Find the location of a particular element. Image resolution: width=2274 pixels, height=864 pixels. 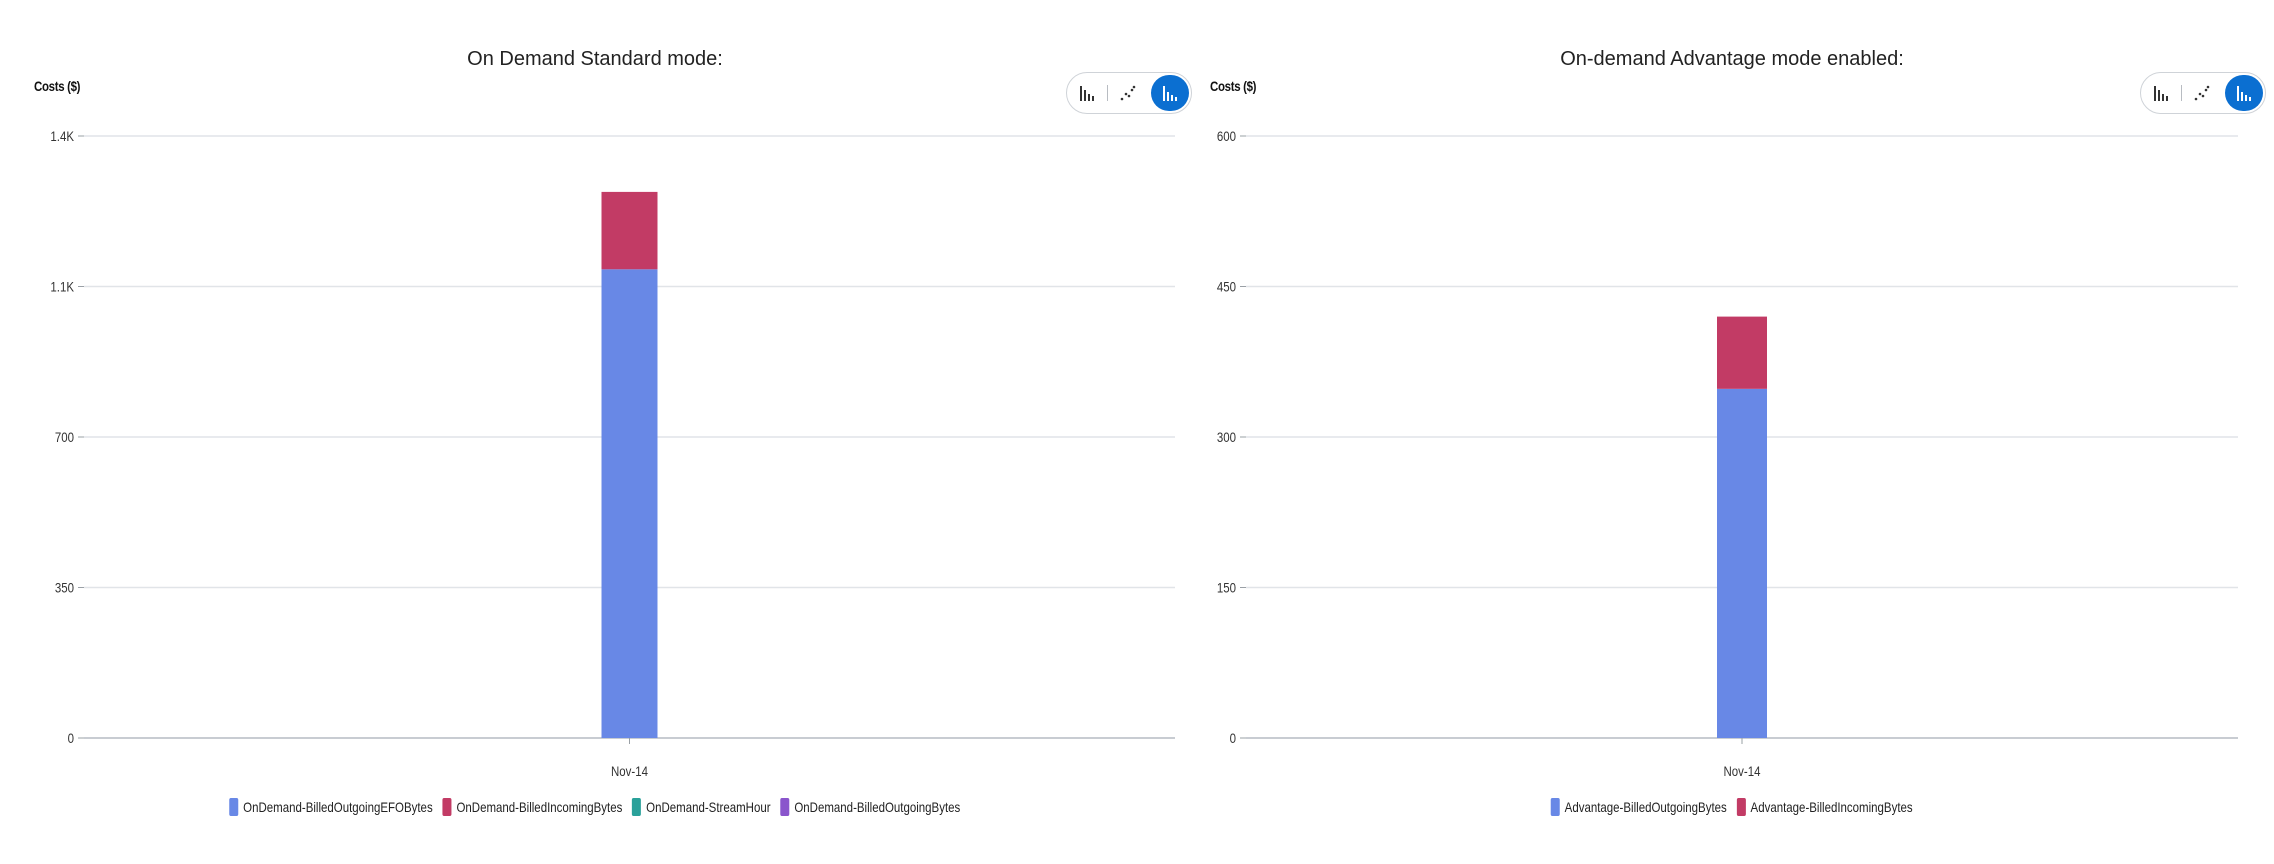

legend-item: Advantage-BilledOutgoingBytes is located at coordinates (1639, 807).